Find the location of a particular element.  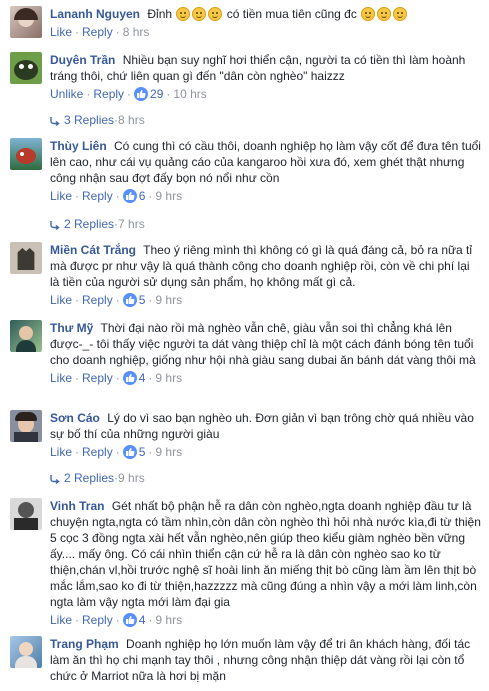

comment-text: Đỉnh is located at coordinates (160, 14).